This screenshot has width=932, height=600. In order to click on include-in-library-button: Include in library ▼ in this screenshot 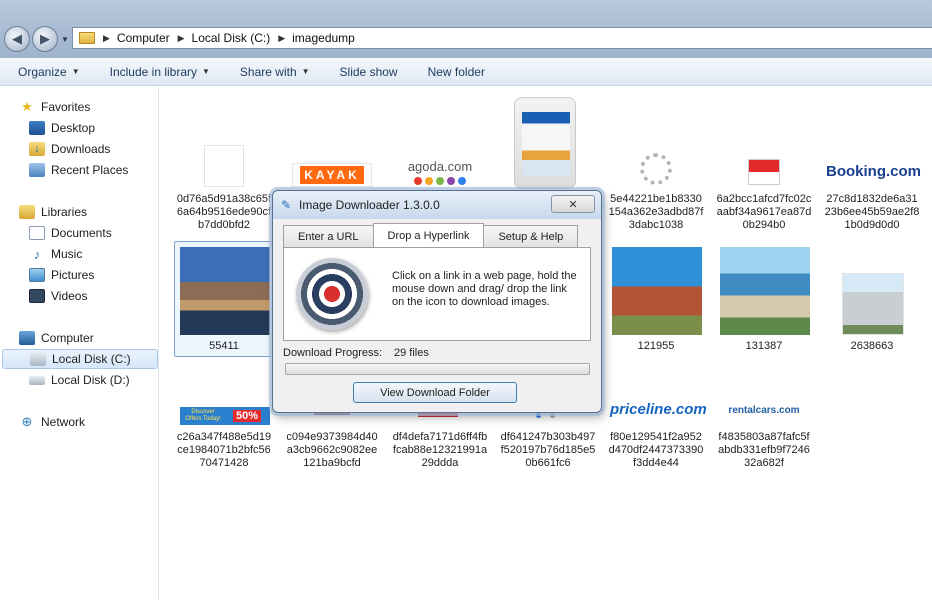, I will do `click(160, 72)`.